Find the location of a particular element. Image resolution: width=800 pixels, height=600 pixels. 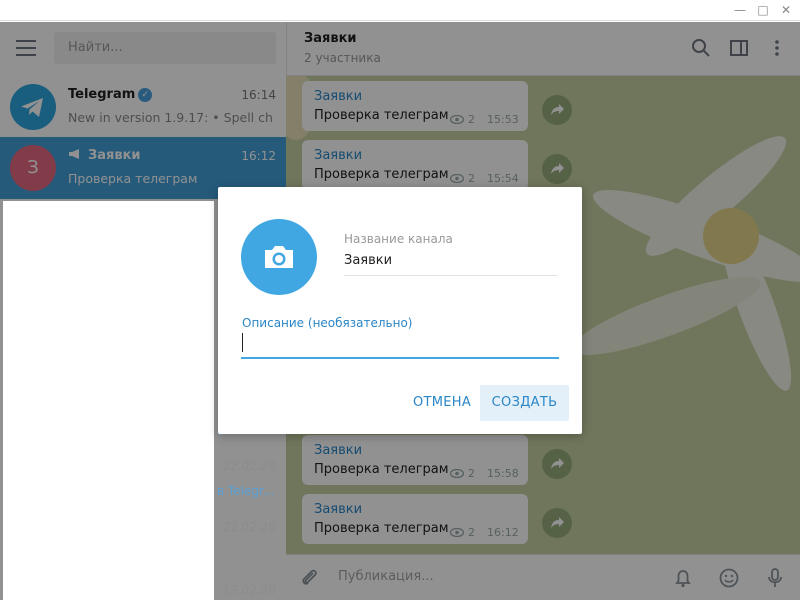

create-button: СОЗДАТЬ is located at coordinates (524, 403).